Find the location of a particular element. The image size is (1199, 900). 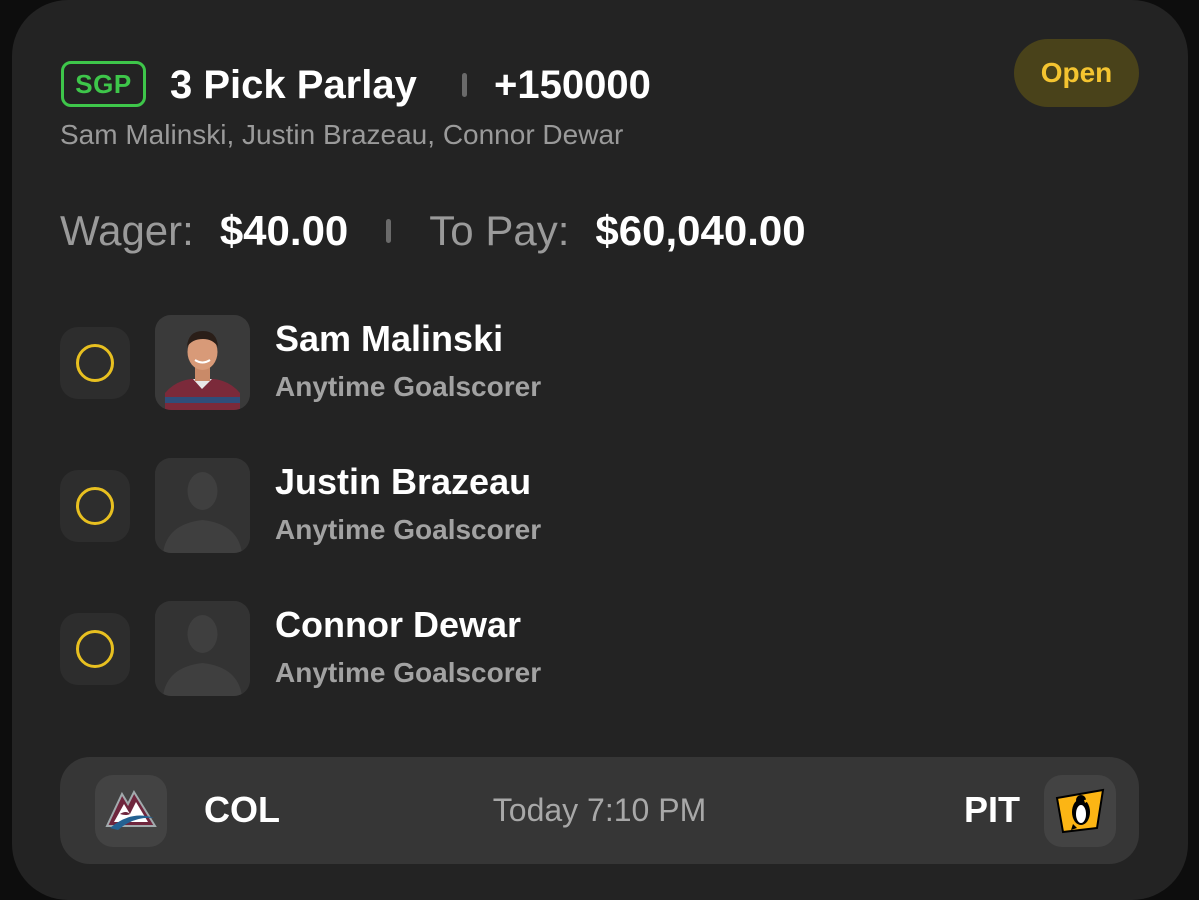

pick-player-name: Justin Brazeau is located at coordinates (403, 481).